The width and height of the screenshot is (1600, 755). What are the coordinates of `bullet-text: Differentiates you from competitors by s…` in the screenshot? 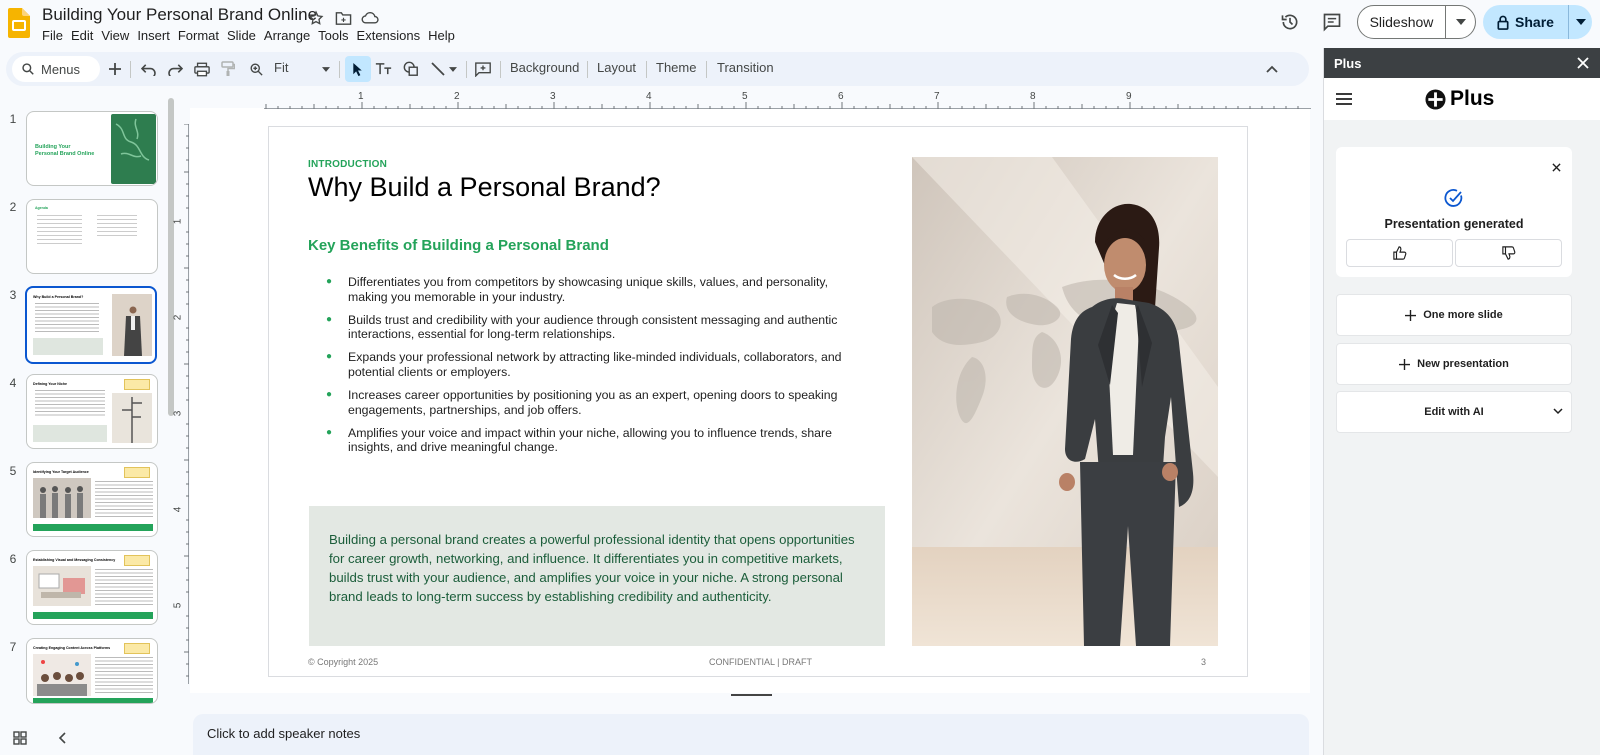 It's located at (588, 289).